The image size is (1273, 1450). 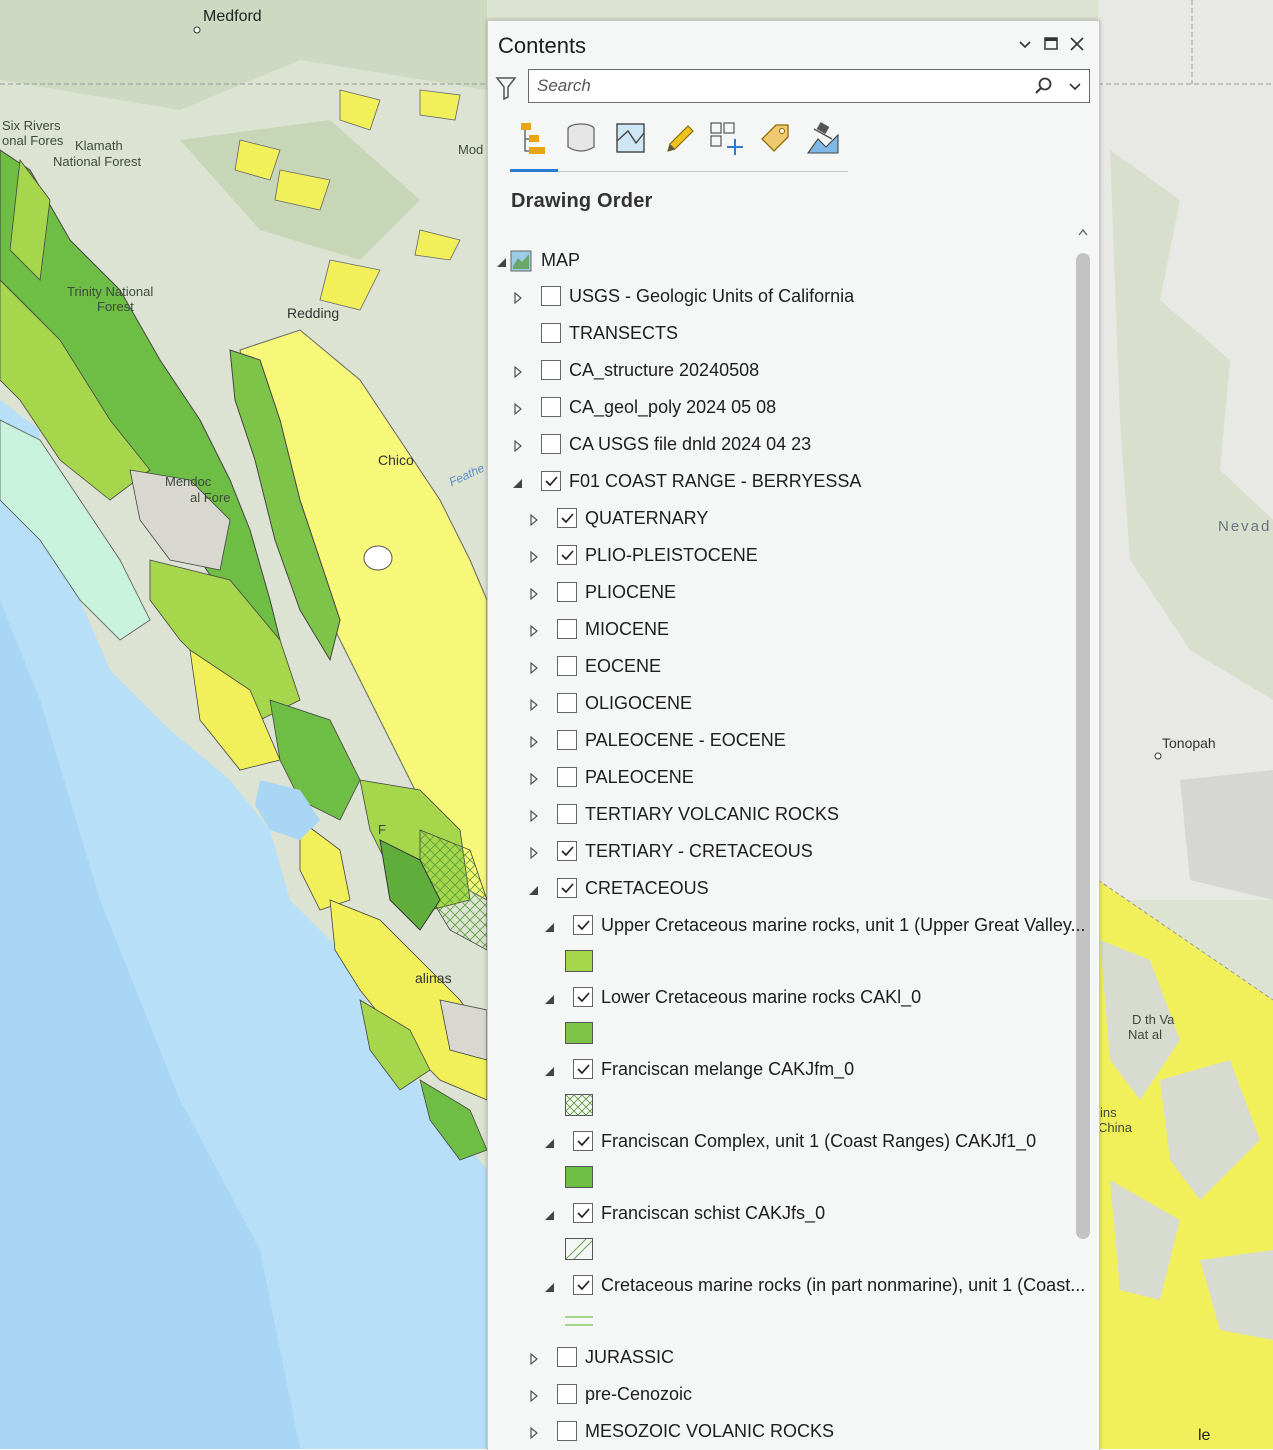 I want to click on layer-row: TRANSECTS, so click(x=778, y=335).